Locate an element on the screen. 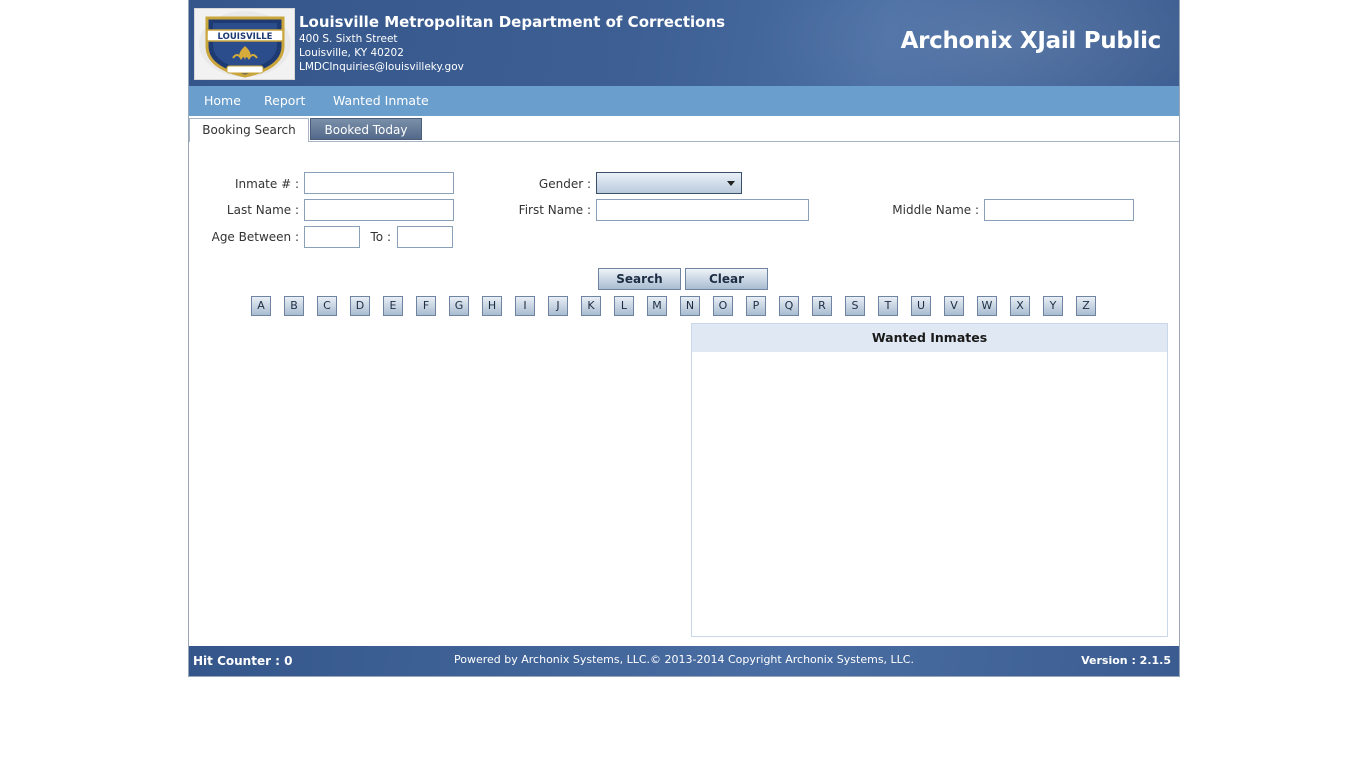  first-name-label: First Name : is located at coordinates (554, 210).